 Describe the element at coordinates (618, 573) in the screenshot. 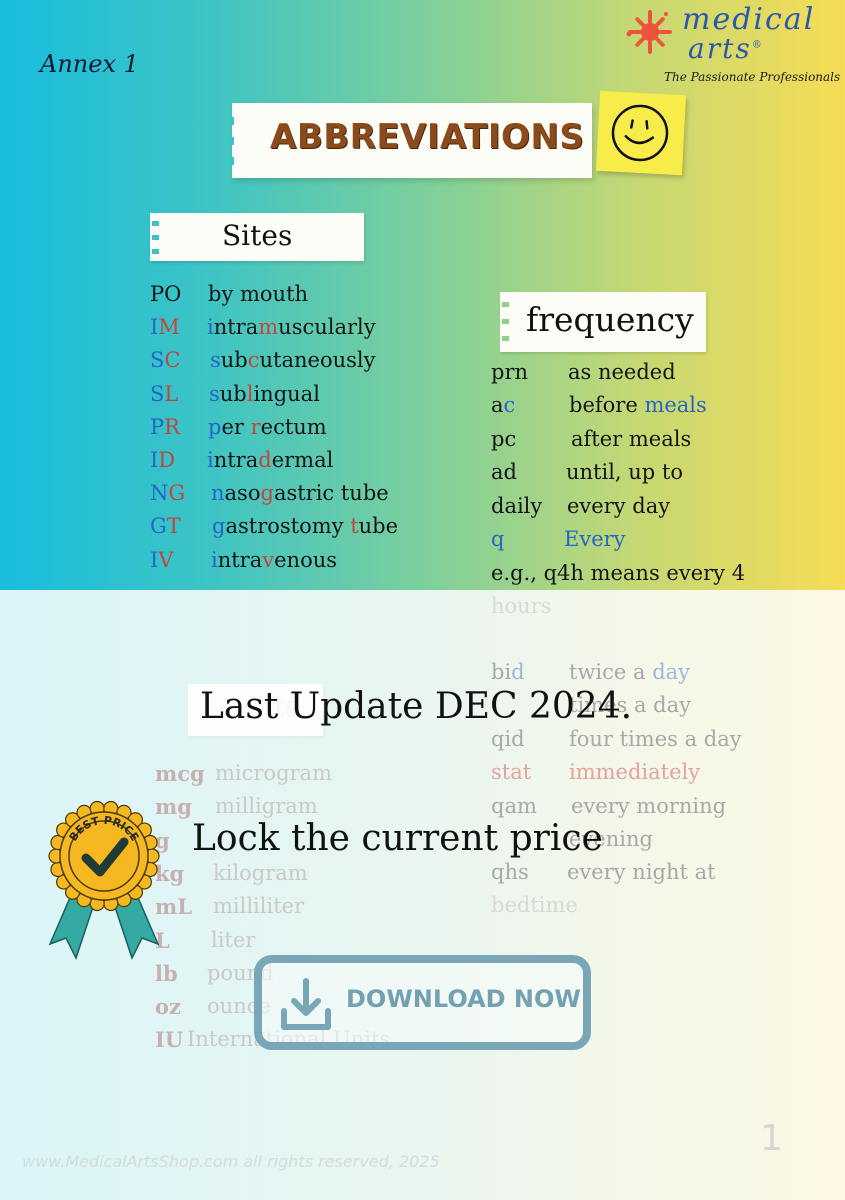

I see `frequency-example: e.g., q4h means every 4` at that location.